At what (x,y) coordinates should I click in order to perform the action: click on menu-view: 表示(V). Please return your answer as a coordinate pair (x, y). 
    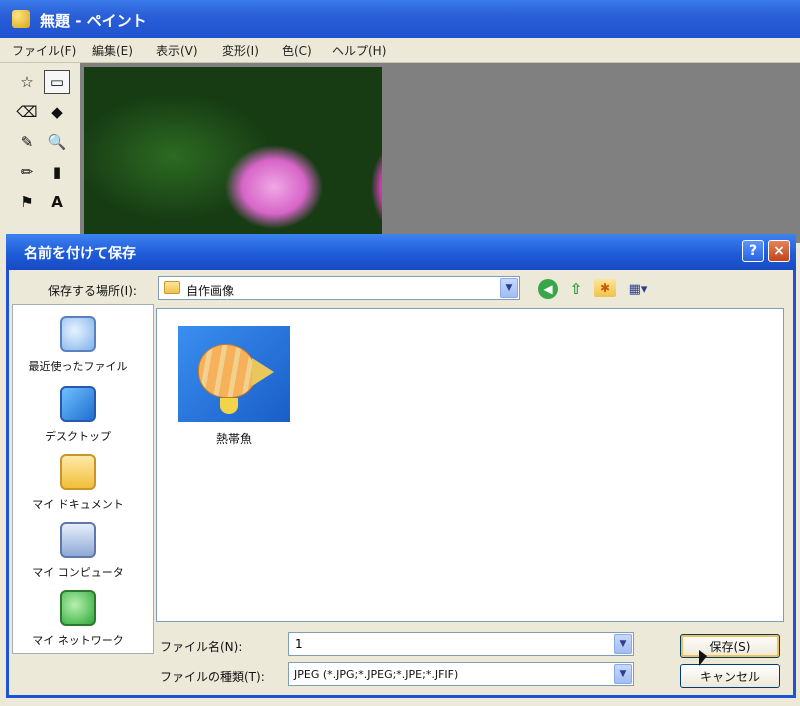
    Looking at the image, I should click on (177, 50).